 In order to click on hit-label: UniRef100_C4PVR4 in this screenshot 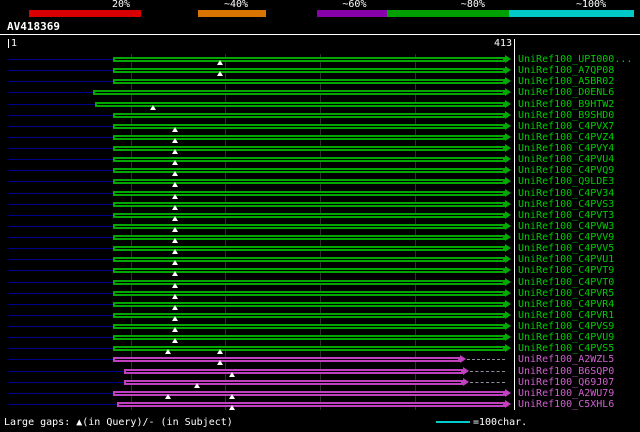, I will do `click(566, 304)`.